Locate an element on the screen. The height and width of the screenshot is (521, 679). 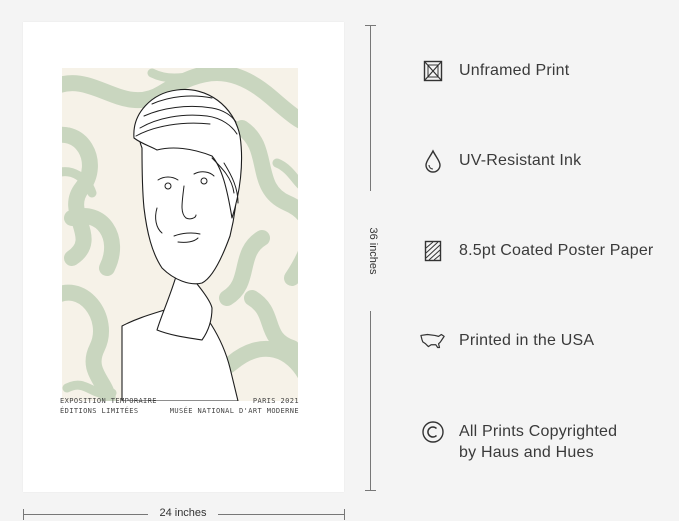
copyright-icon is located at coordinates (433, 432).